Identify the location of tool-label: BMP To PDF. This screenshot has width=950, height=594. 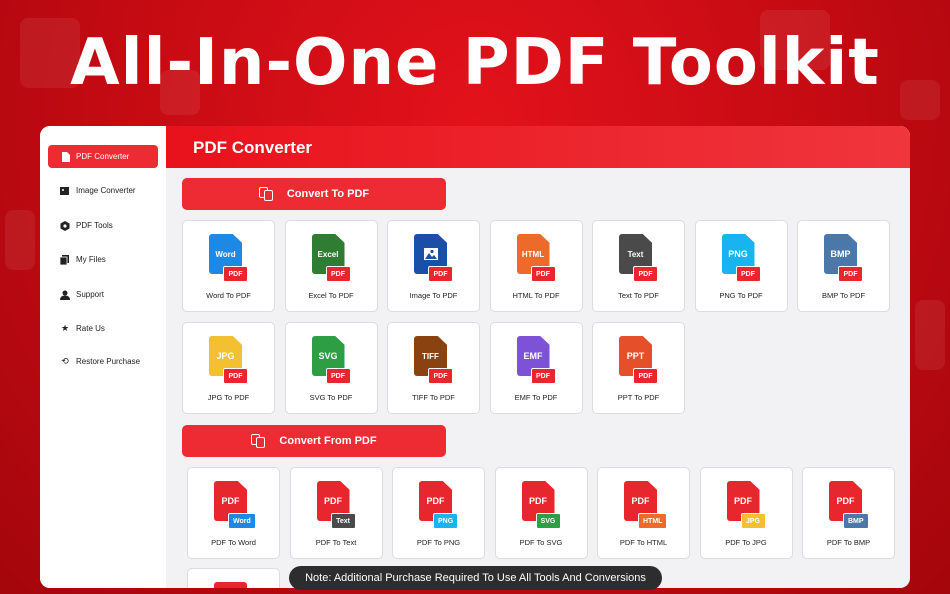
(843, 295).